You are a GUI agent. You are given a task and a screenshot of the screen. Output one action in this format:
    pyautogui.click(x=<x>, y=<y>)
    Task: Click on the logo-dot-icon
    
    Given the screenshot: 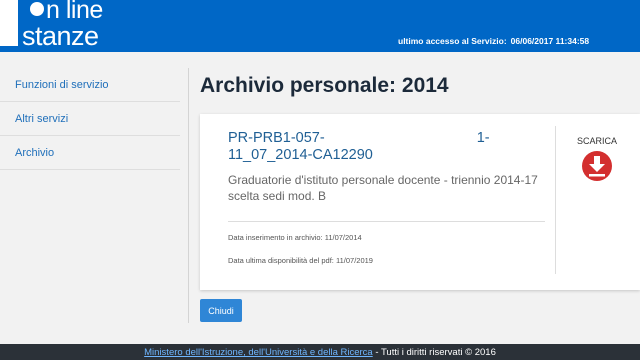 What is the action you would take?
    pyautogui.click(x=37, y=9)
    